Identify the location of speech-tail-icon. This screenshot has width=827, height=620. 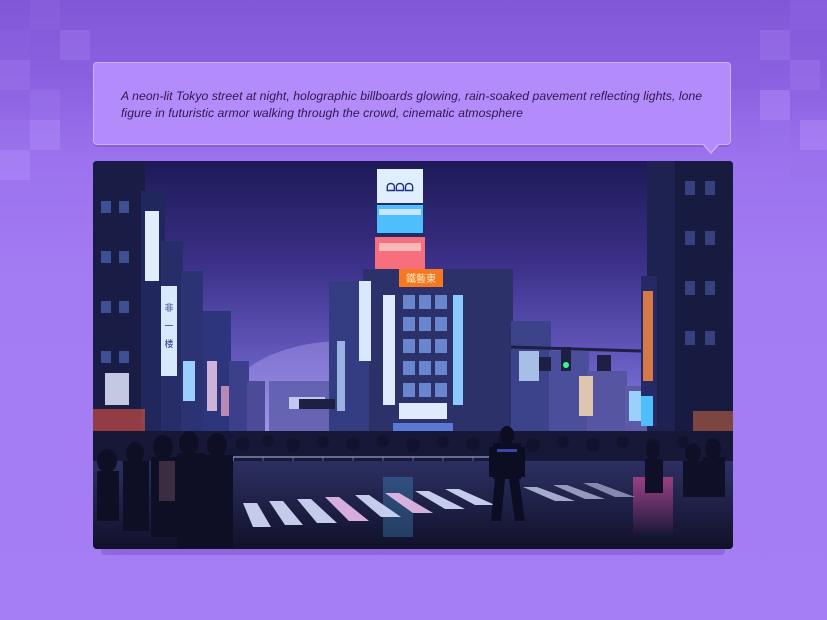
(711, 148).